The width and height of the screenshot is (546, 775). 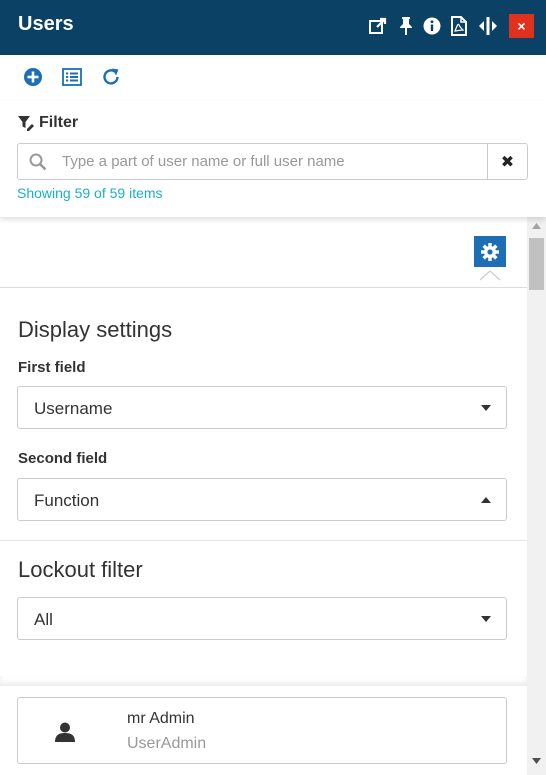 What do you see at coordinates (263, 540) in the screenshot?
I see `section-divider` at bounding box center [263, 540].